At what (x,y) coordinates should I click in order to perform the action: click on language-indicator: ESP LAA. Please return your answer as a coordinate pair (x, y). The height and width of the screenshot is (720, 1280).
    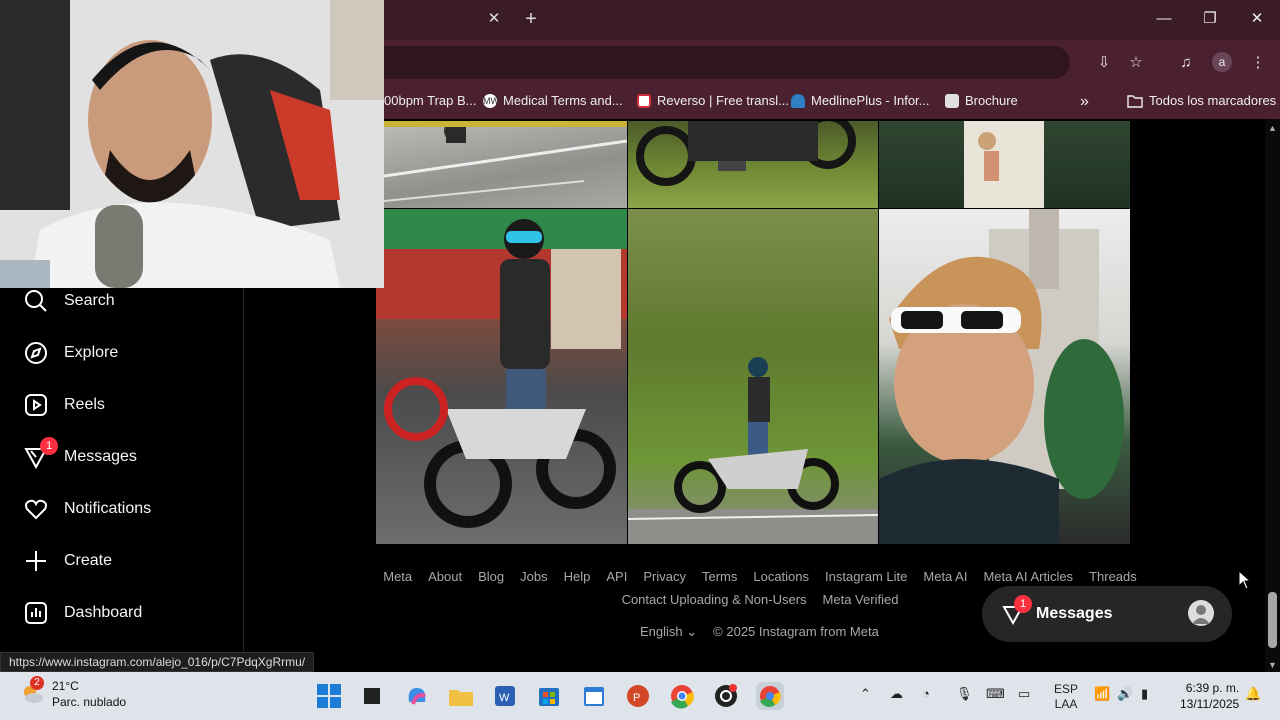
    Looking at the image, I should click on (1066, 697).